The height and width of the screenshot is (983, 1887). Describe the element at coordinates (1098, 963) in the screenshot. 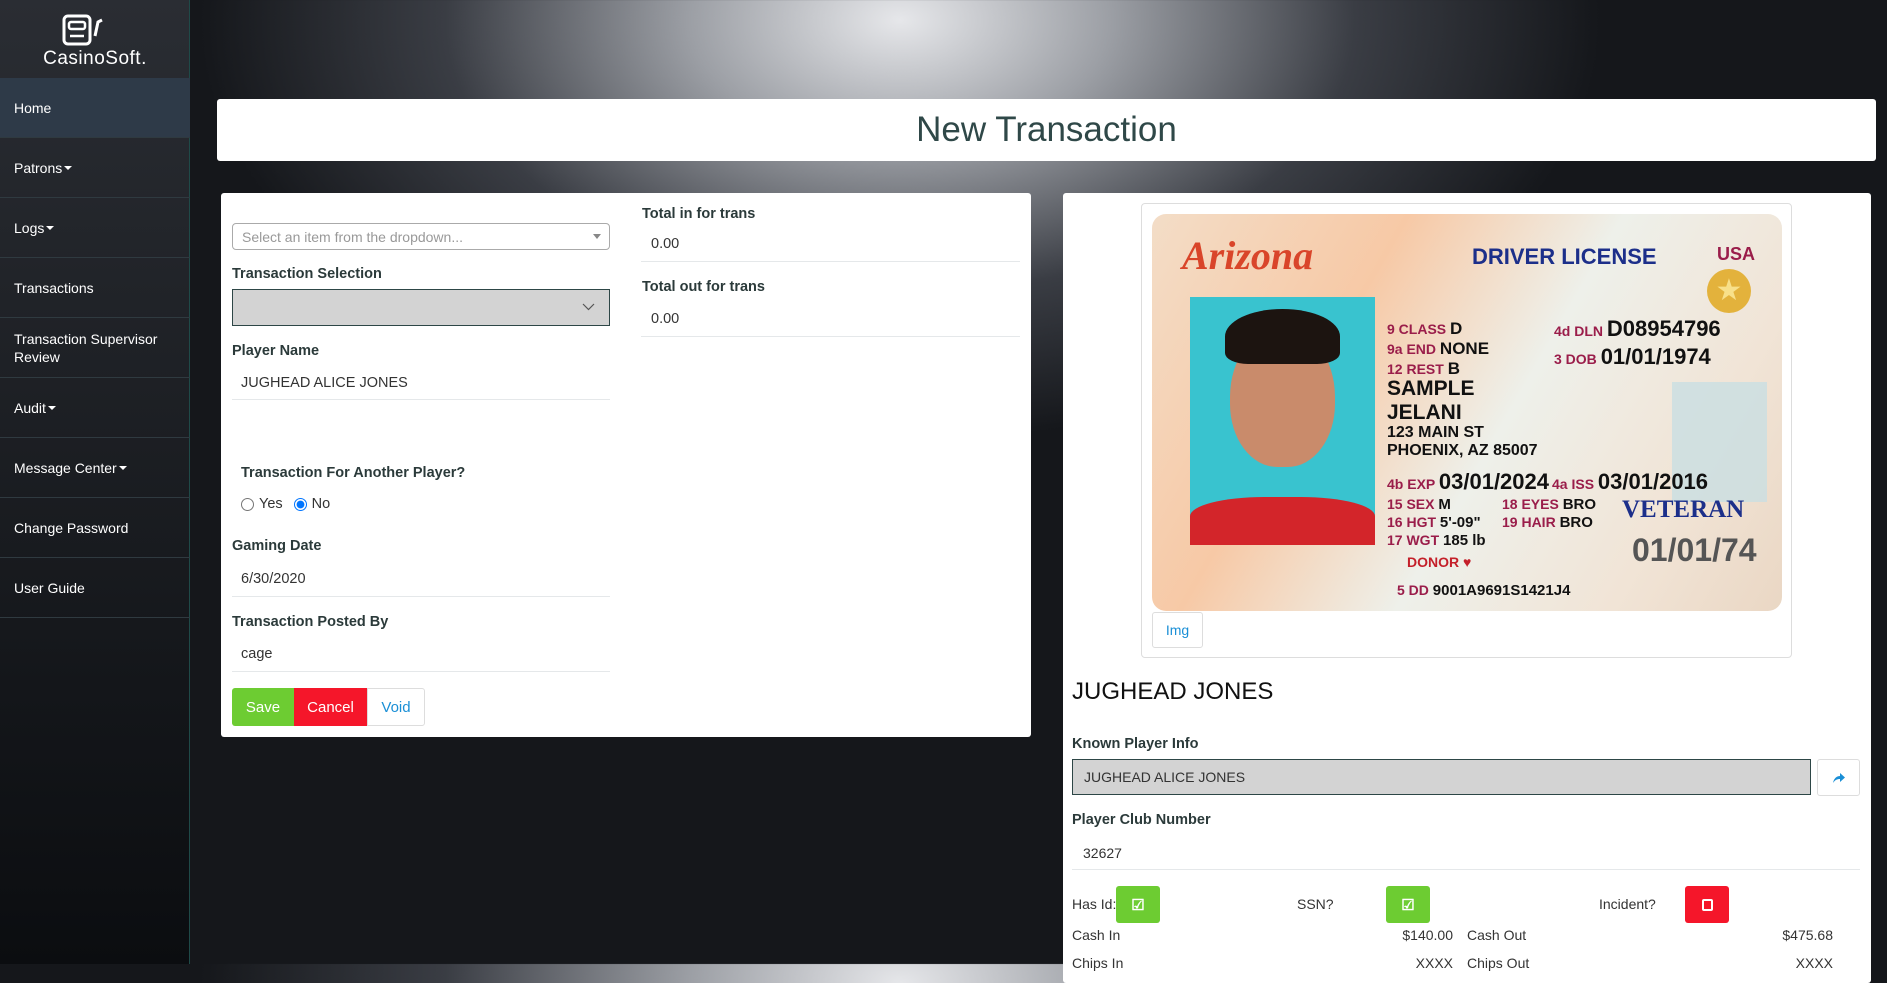

I see `chips-in-label: Chips In` at that location.